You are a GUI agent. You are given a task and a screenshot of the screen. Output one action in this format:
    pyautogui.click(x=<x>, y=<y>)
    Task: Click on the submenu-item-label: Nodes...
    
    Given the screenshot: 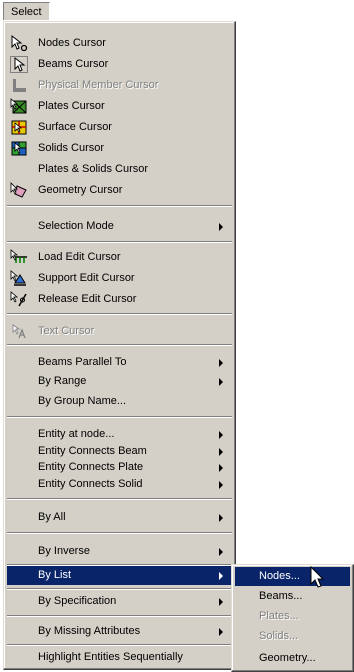 What is the action you would take?
    pyautogui.click(x=279, y=576)
    